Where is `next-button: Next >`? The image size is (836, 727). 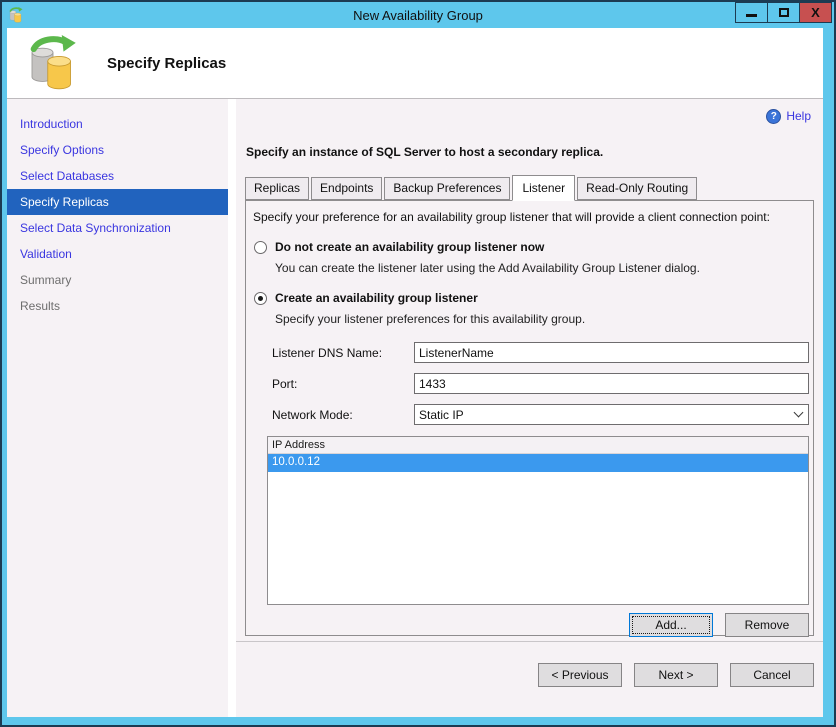 next-button: Next > is located at coordinates (676, 675).